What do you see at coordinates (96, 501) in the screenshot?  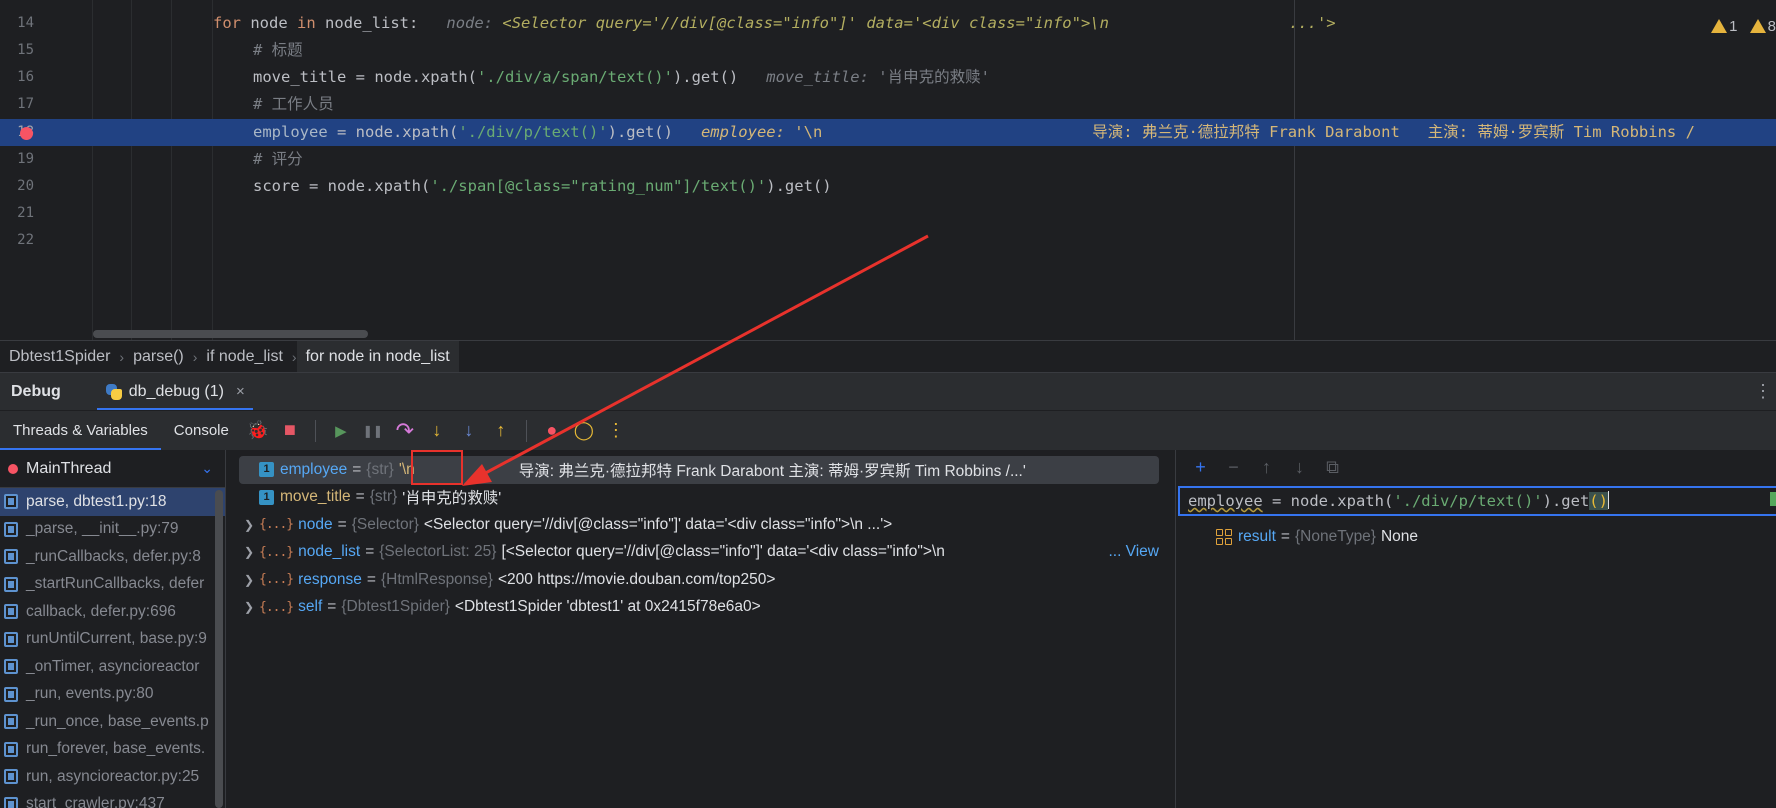 I see `stack-frame-label: parse, dbtest1.py:18` at bounding box center [96, 501].